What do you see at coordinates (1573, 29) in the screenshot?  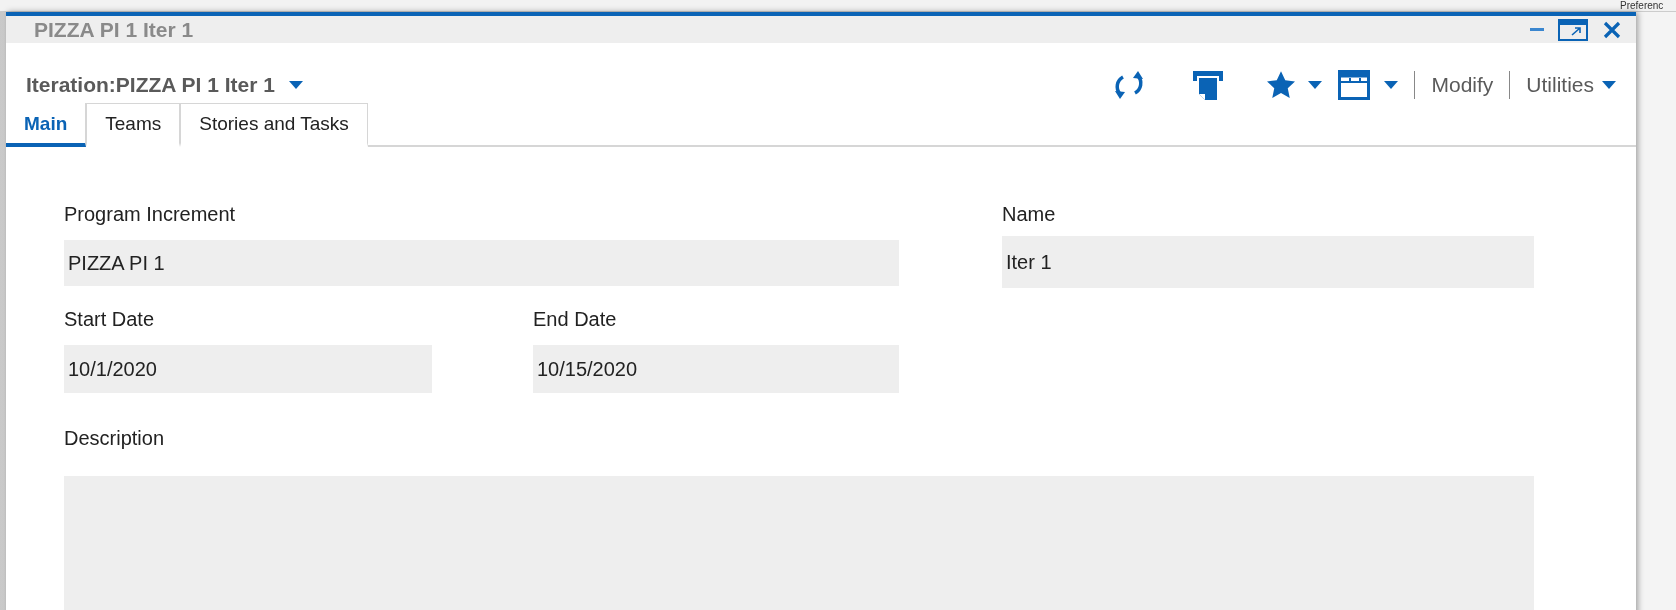 I see `maximize-button` at bounding box center [1573, 29].